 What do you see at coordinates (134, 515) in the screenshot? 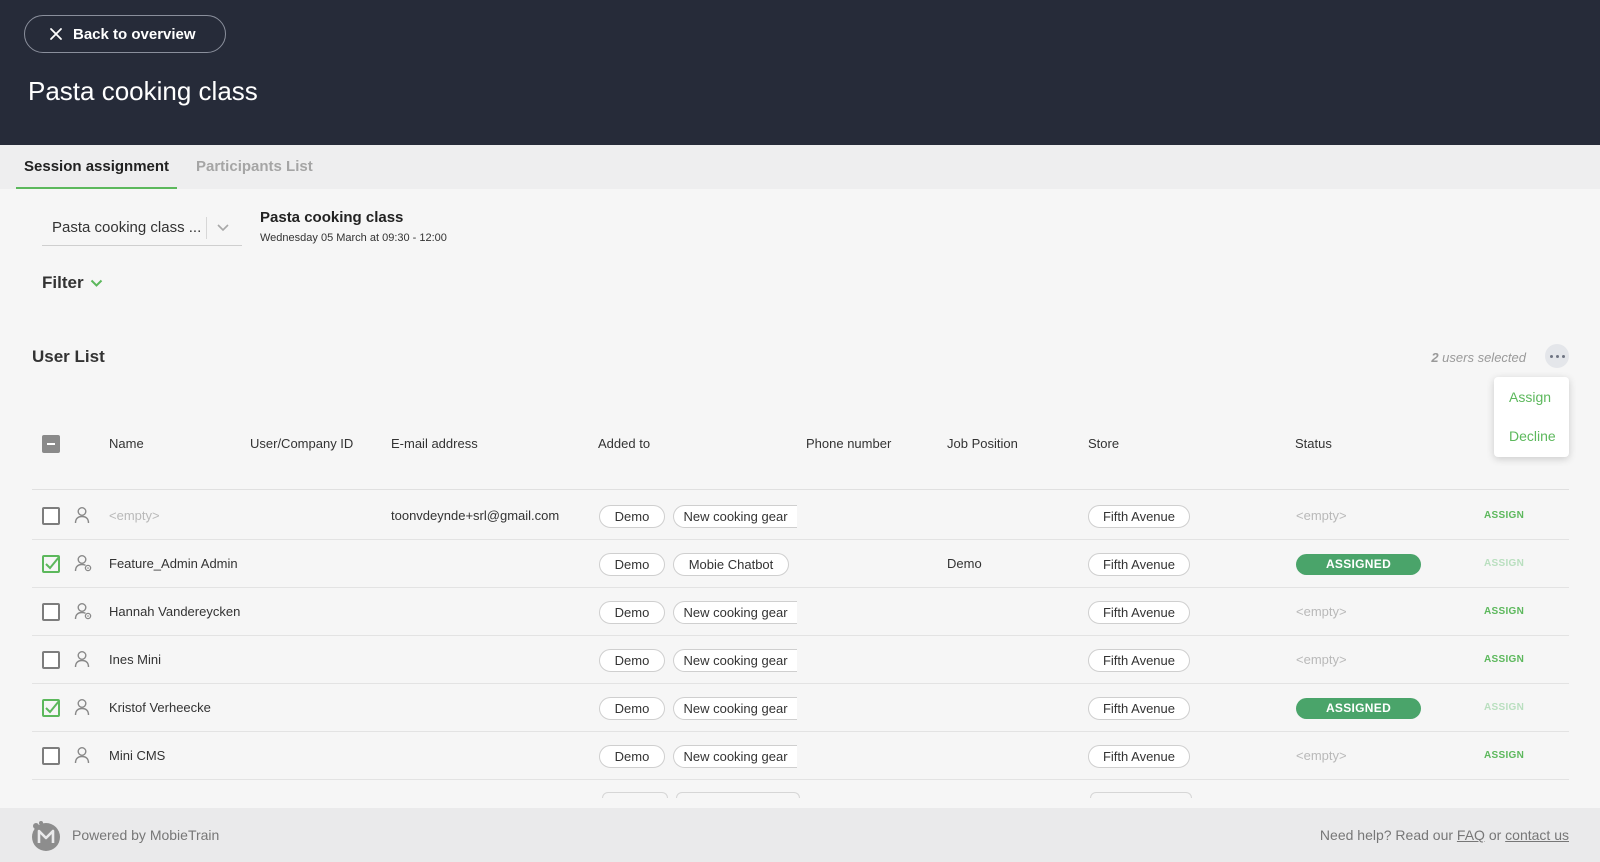
I see `user-name: <empty>` at bounding box center [134, 515].